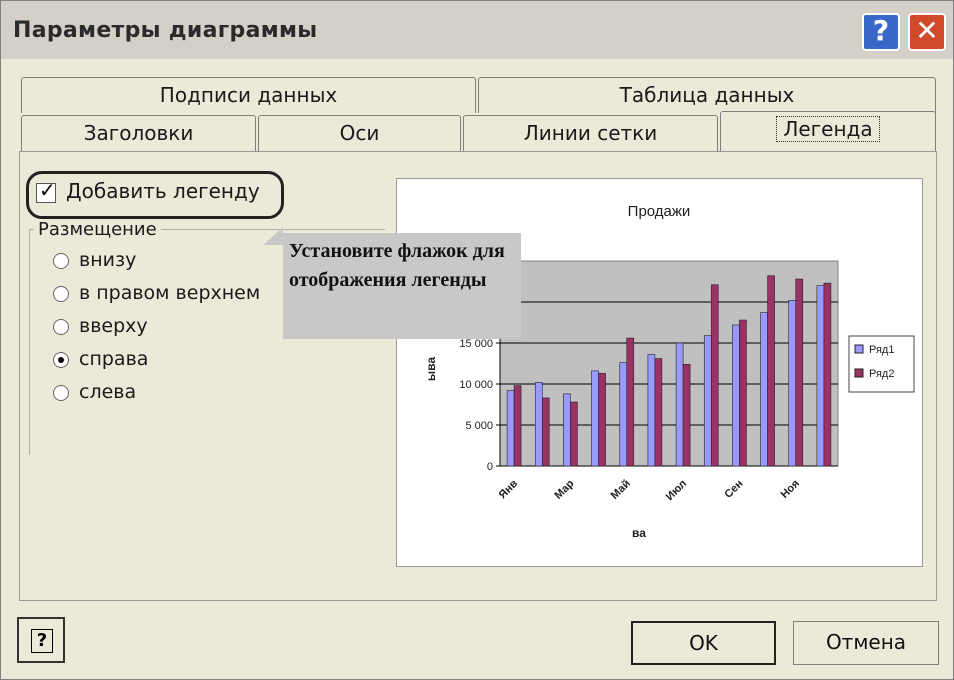  Describe the element at coordinates (733, 489) in the screenshot. I see `x-tick-label: Сен` at that location.